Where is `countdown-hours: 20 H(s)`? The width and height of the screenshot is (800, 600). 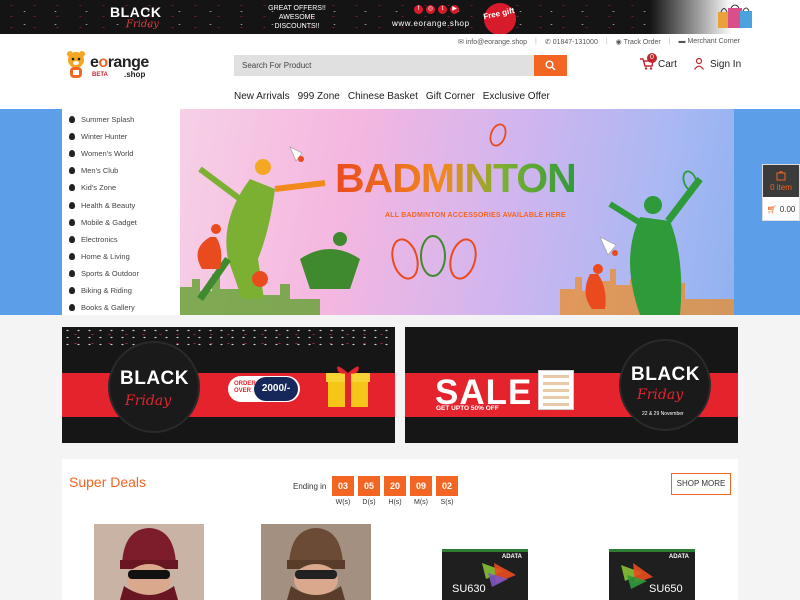
countdown-hours: 20 H(s) is located at coordinates (395, 491).